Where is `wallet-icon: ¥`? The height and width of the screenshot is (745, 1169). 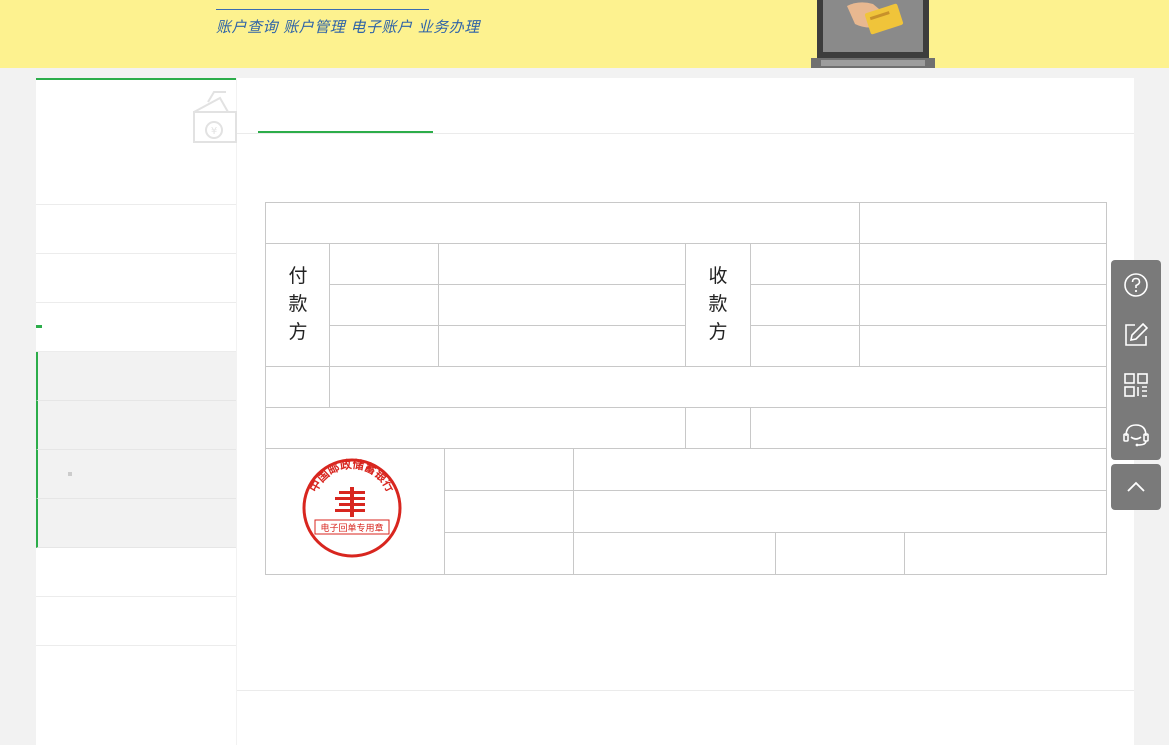 wallet-icon: ¥ is located at coordinates (215, 117).